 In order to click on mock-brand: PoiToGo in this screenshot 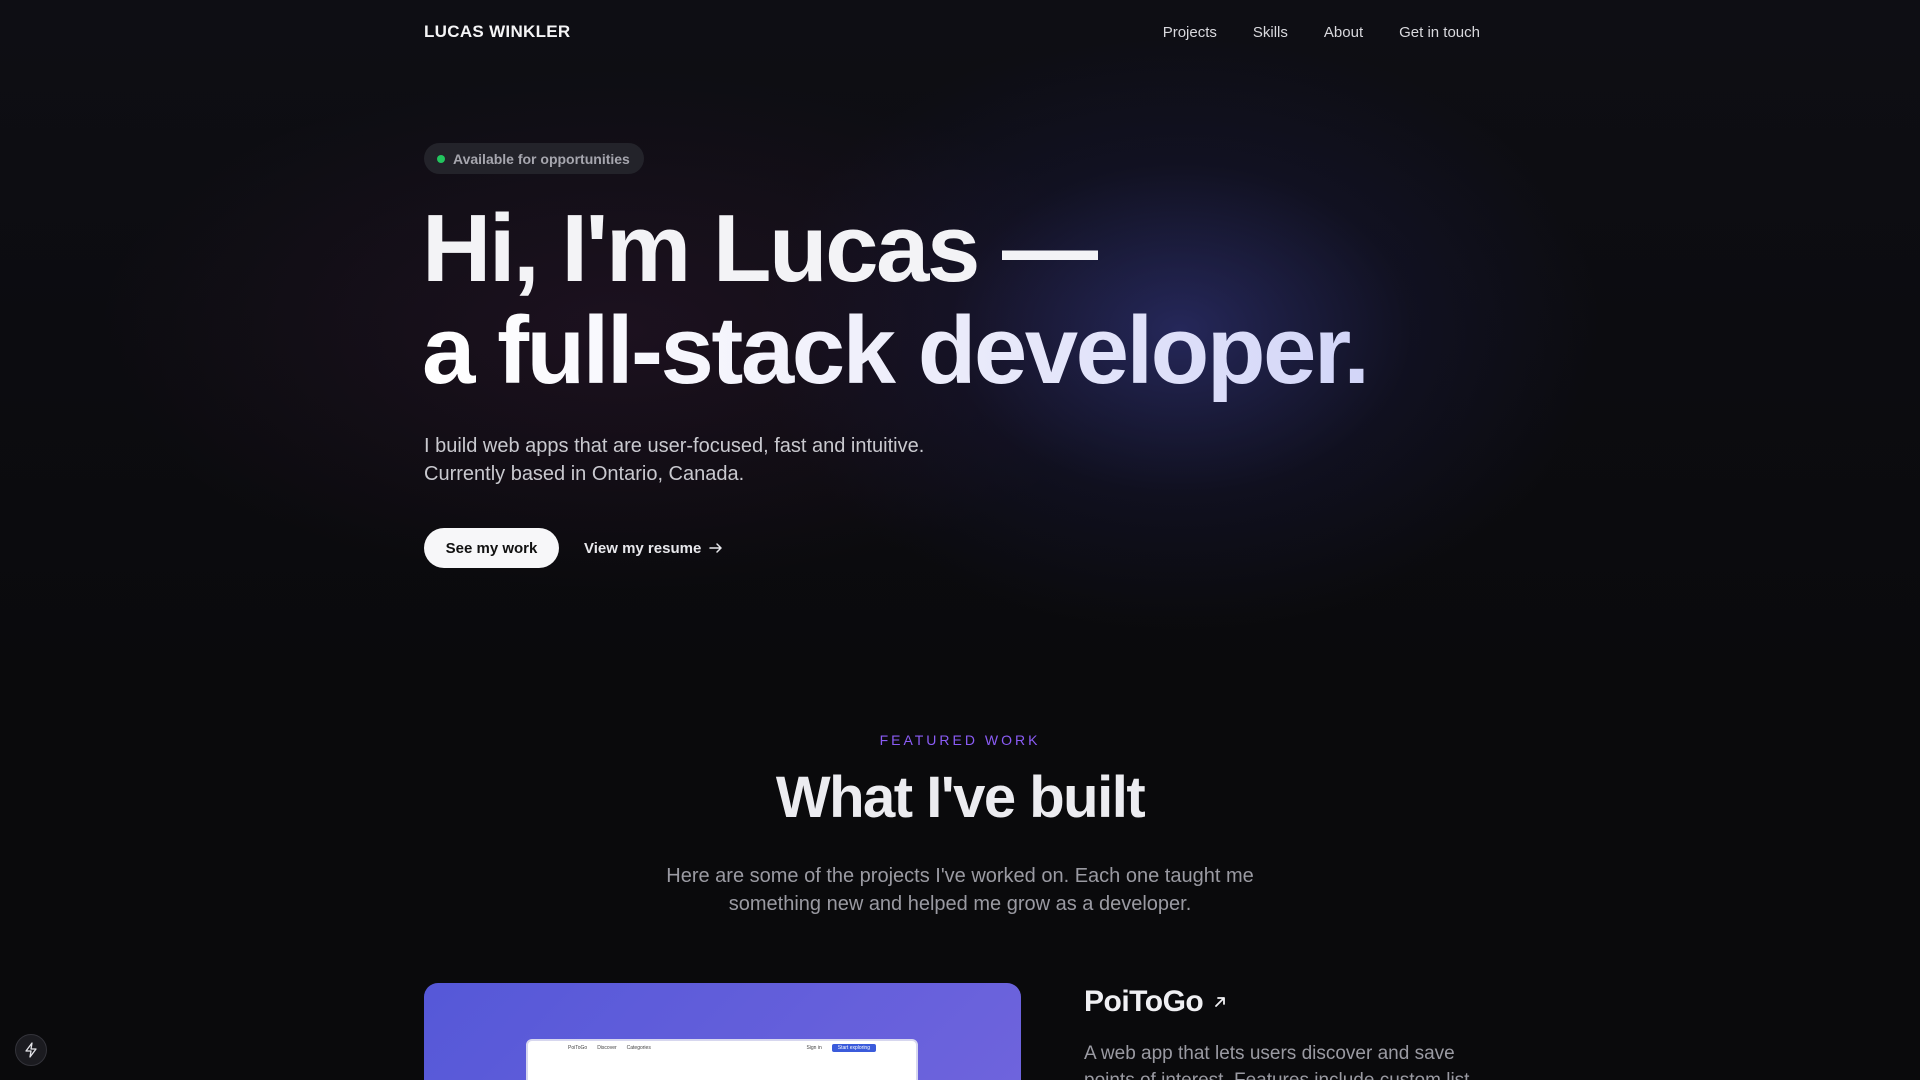, I will do `click(578, 1048)`.